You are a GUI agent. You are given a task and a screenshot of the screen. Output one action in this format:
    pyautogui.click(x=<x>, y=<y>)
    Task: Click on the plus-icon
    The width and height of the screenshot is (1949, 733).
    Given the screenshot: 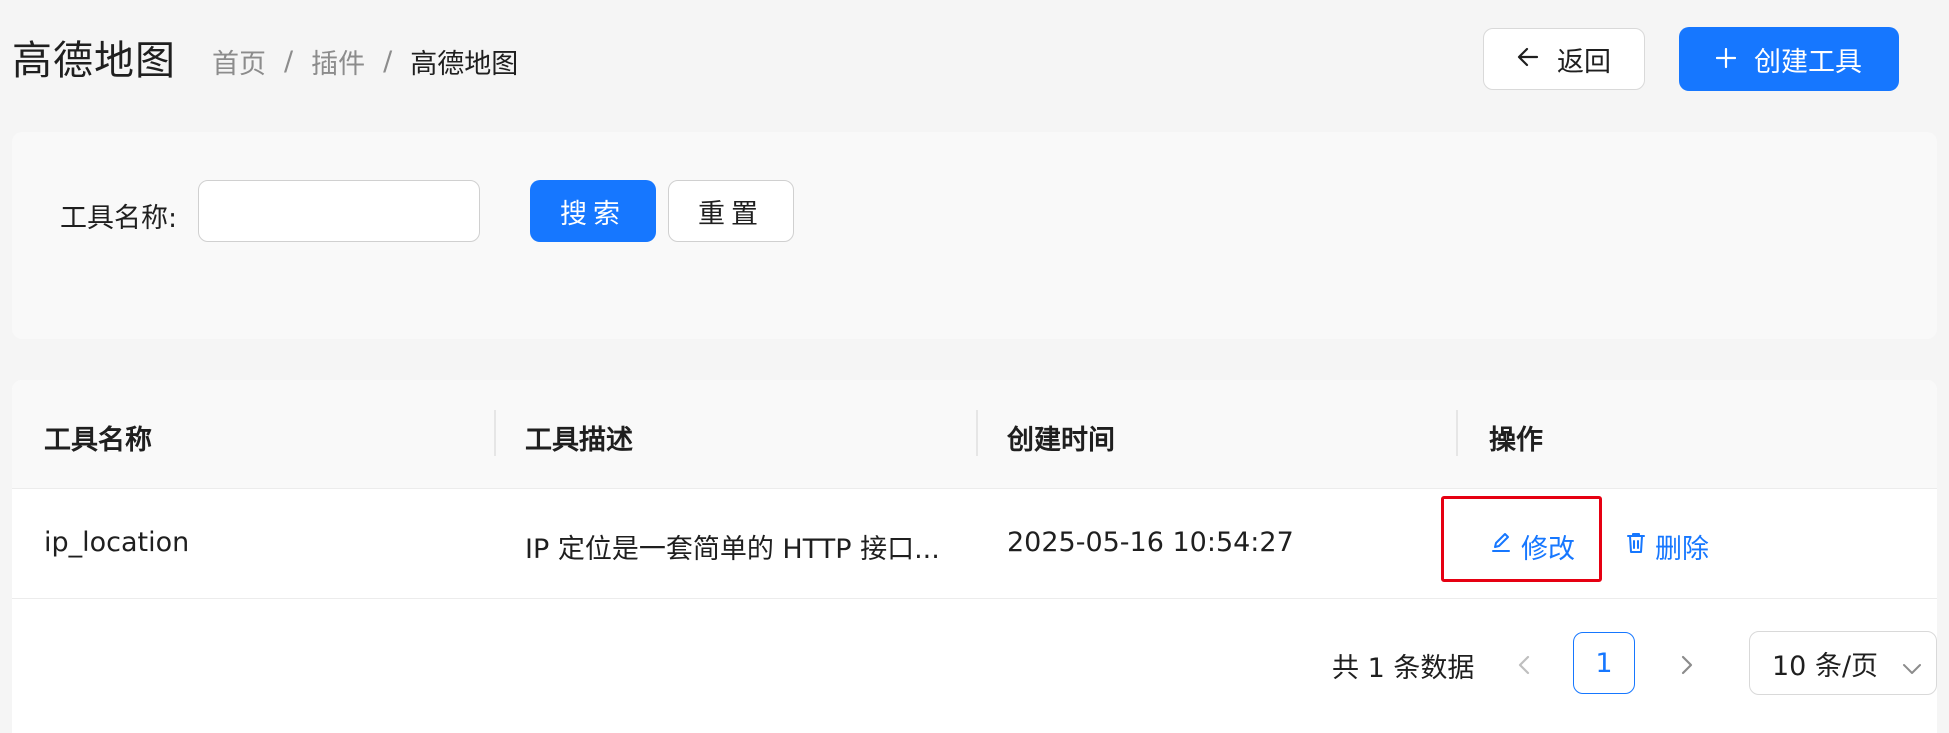 What is the action you would take?
    pyautogui.click(x=1734, y=59)
    